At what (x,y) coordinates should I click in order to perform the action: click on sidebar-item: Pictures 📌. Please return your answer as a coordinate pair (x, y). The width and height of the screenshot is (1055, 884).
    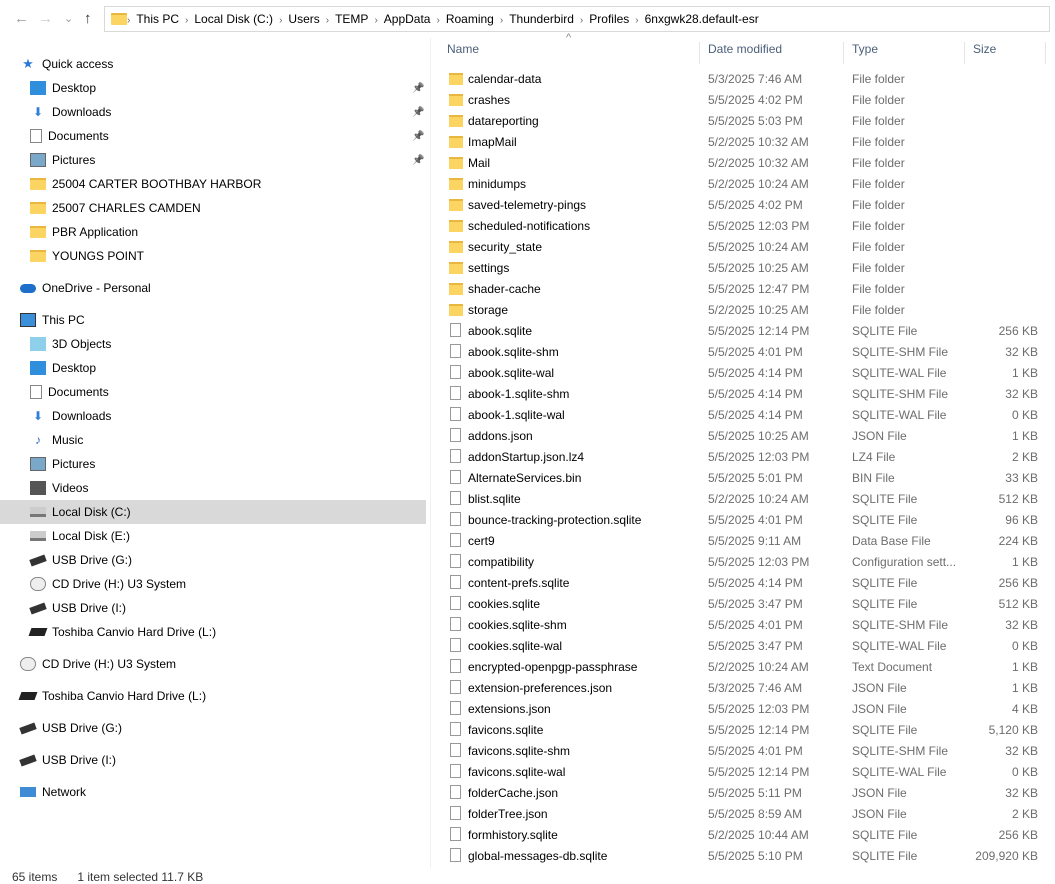
    Looking at the image, I should click on (213, 160).